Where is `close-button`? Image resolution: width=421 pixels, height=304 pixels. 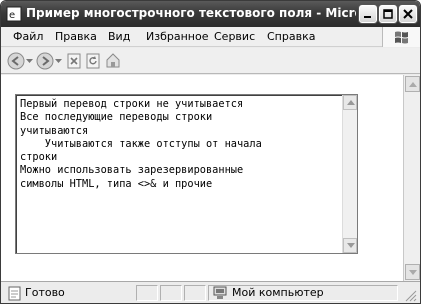
close-button is located at coordinates (408, 14).